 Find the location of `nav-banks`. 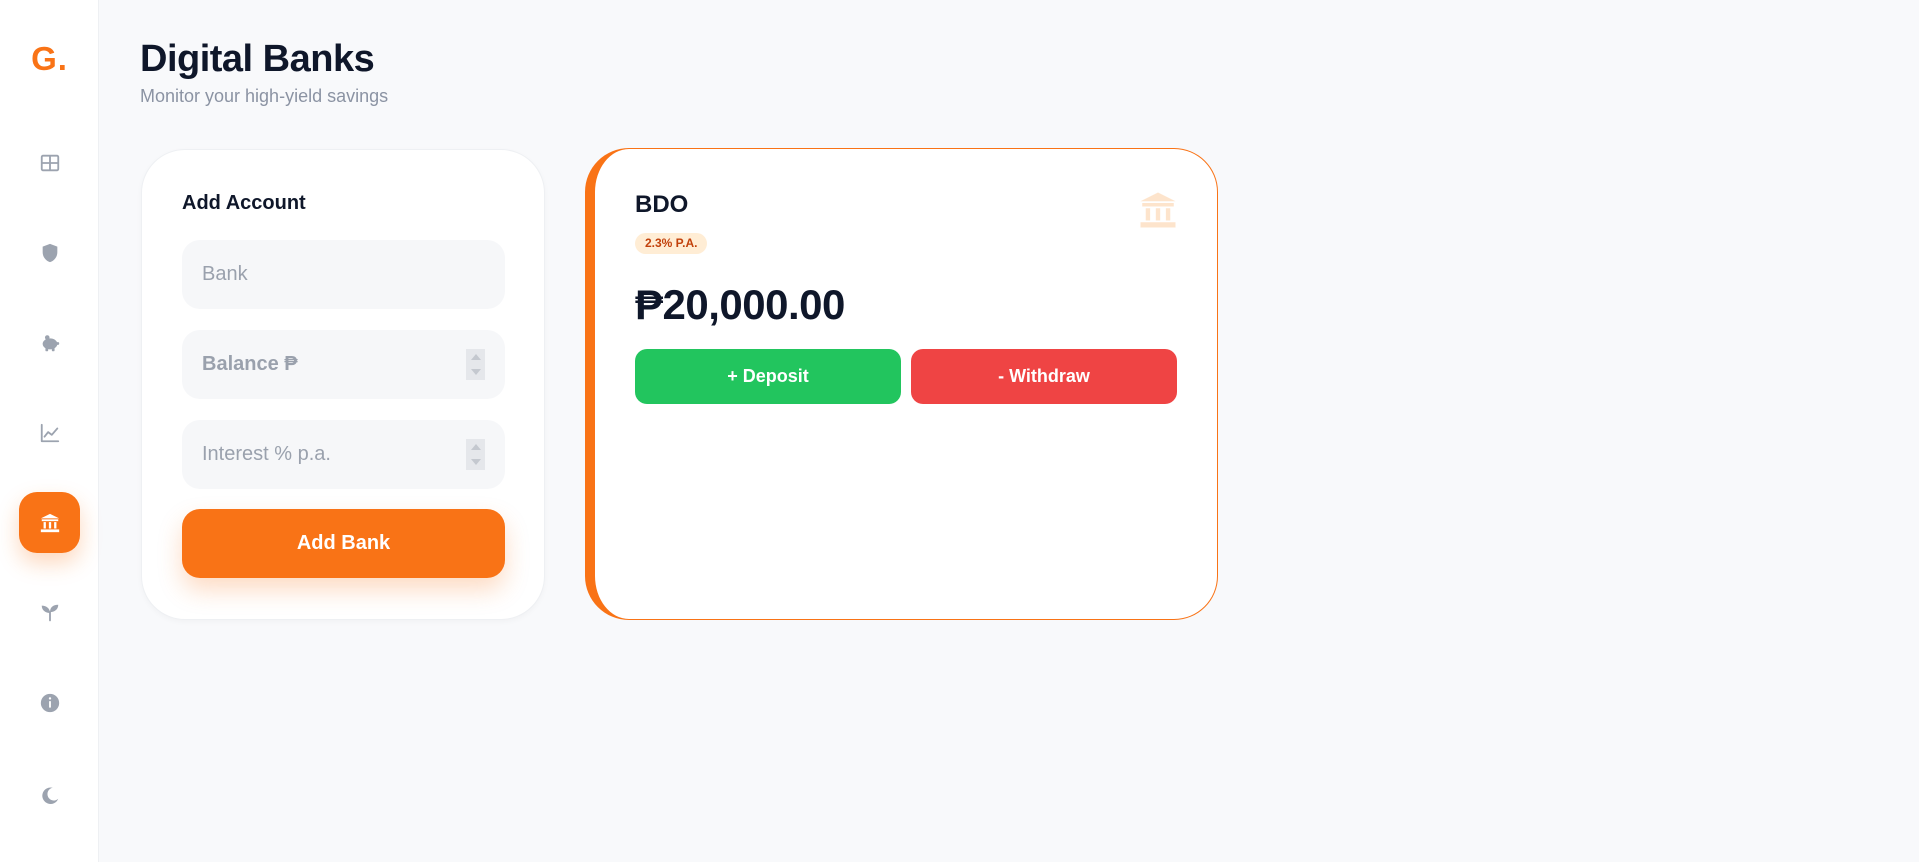

nav-banks is located at coordinates (49, 522).